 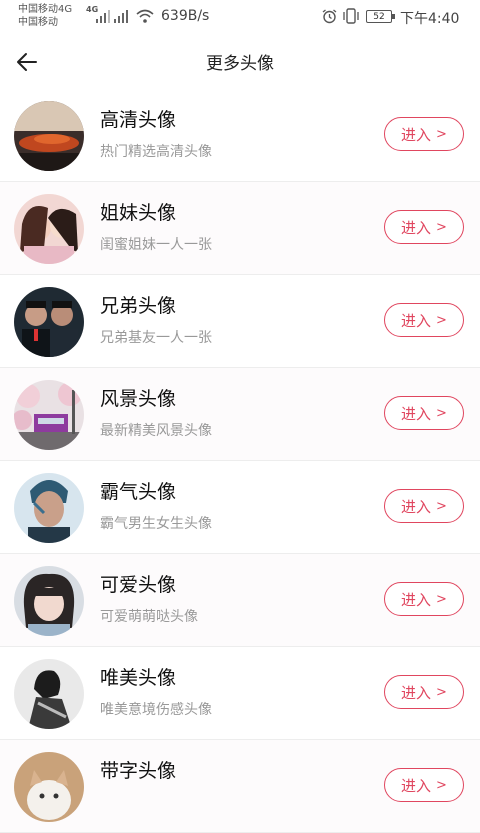 What do you see at coordinates (45, 9) in the screenshot?
I see `carrier-1: 中国移动4G` at bounding box center [45, 9].